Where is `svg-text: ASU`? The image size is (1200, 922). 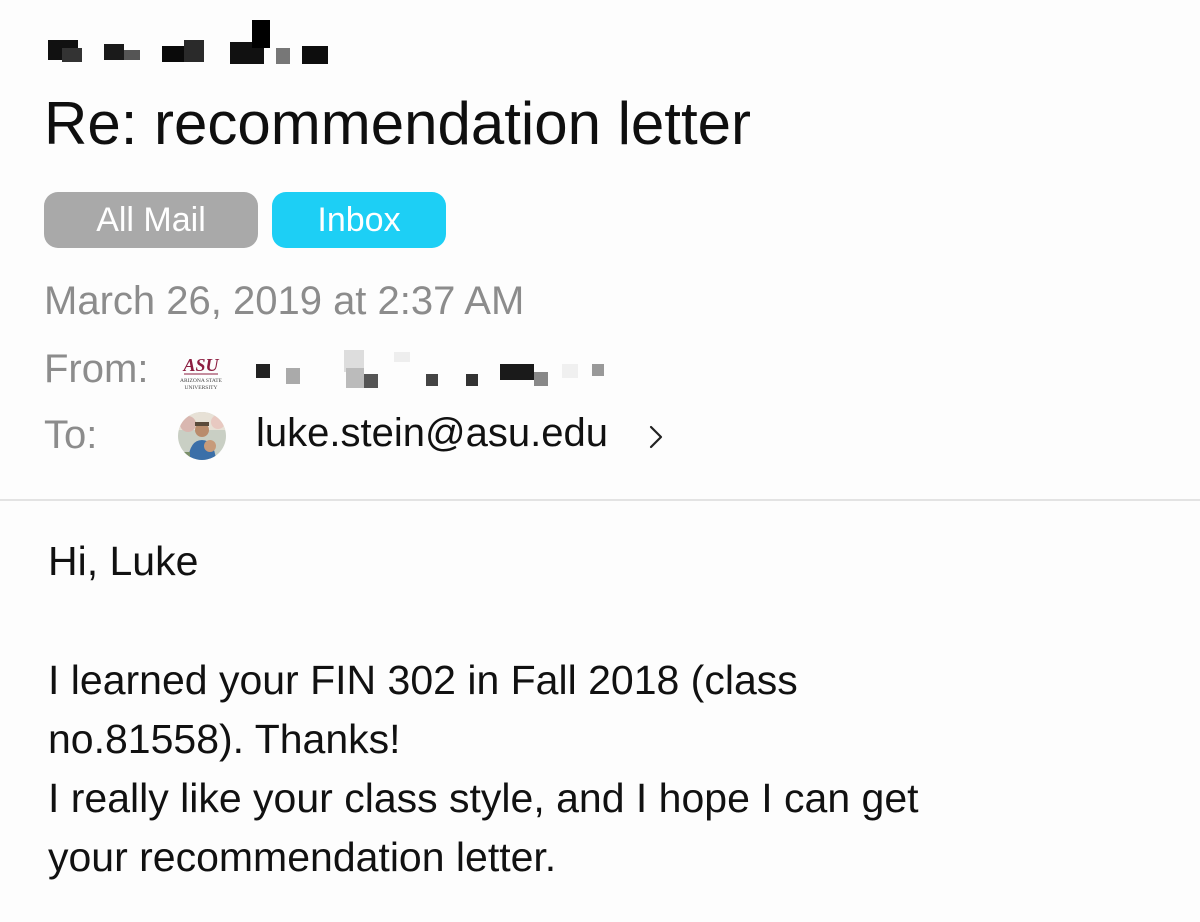 svg-text: ASU is located at coordinates (200, 365).